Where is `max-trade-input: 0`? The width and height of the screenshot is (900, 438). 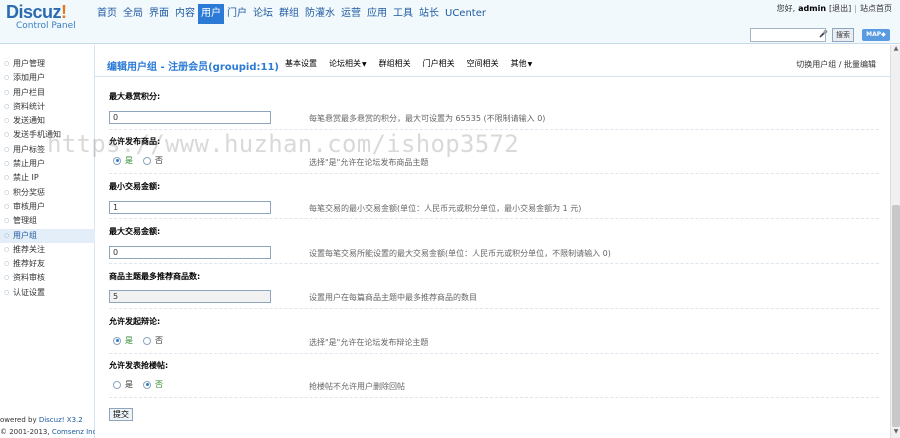
max-trade-input: 0 is located at coordinates (190, 252).